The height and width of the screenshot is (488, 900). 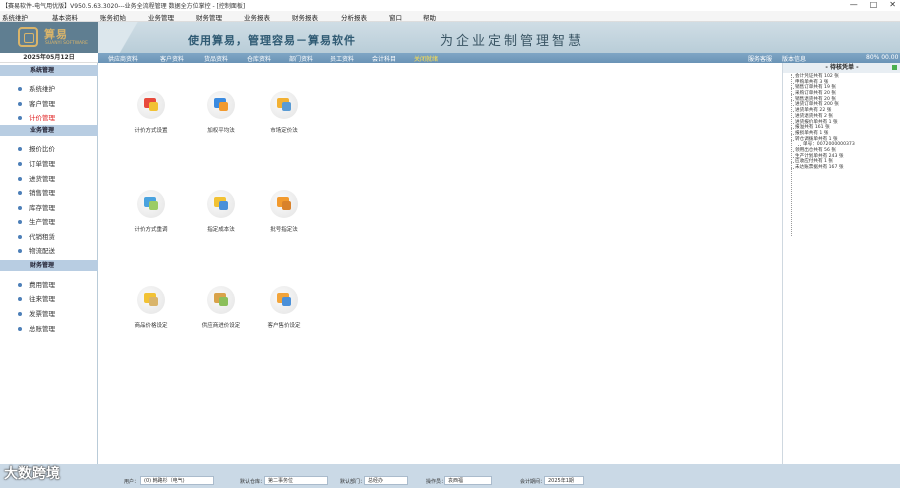 I want to click on sidebar-item-quote-compare: 报价比价, so click(x=36, y=148).